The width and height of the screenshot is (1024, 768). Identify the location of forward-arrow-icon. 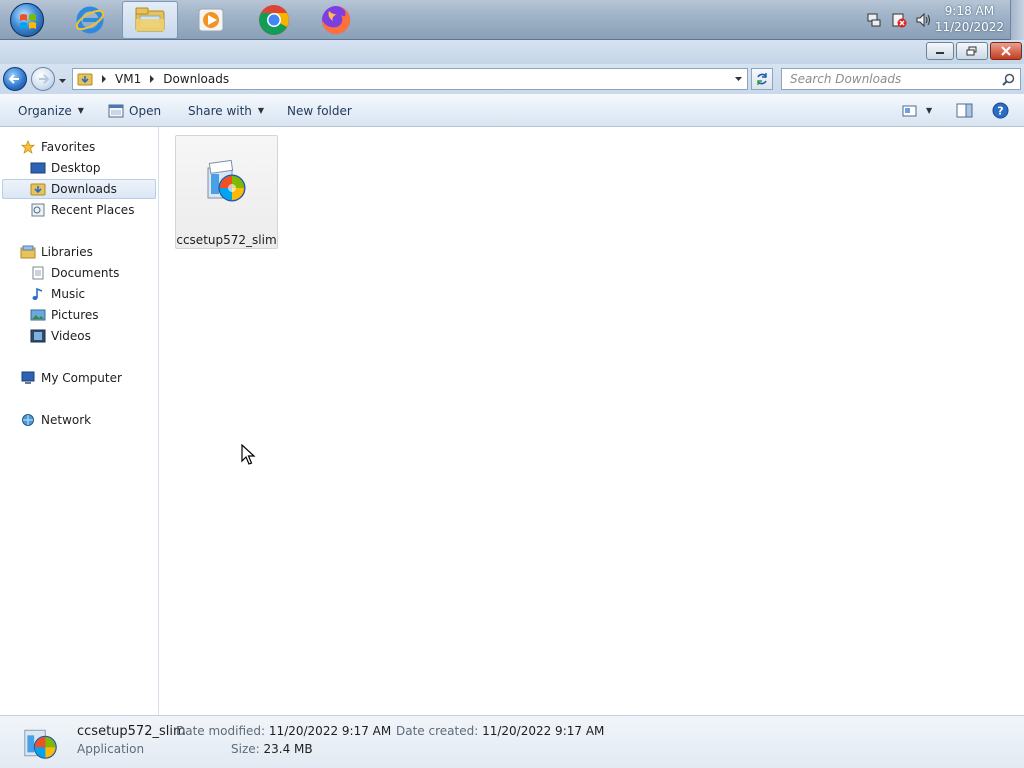
(44, 79).